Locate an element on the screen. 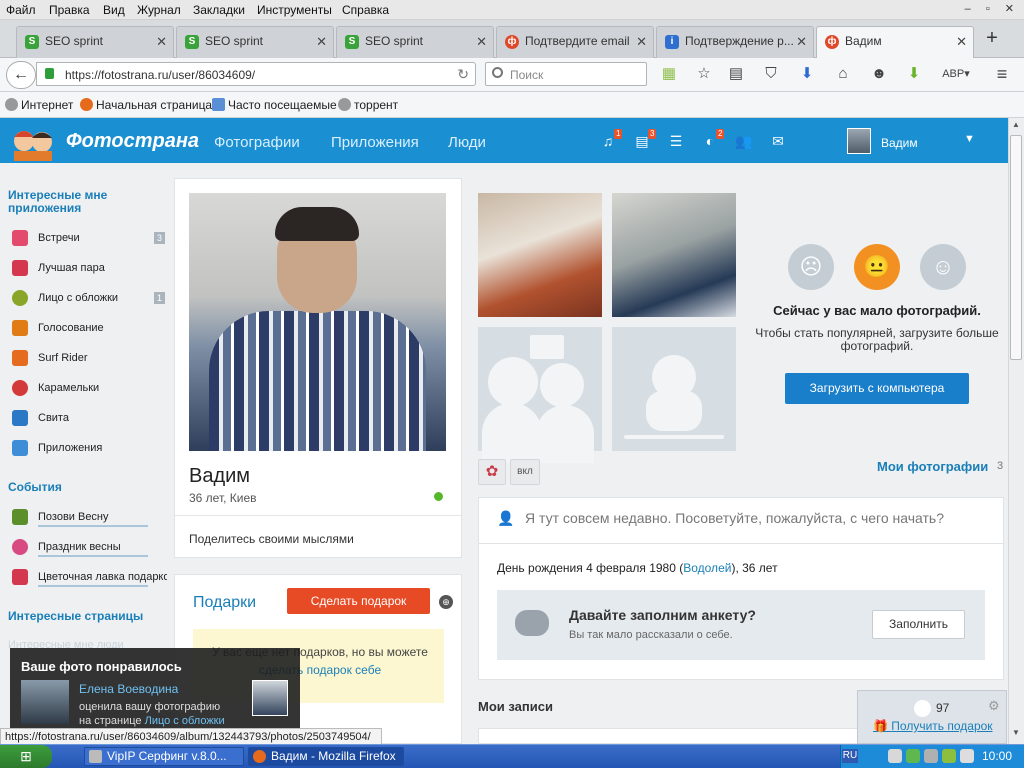 This screenshot has height=768, width=1024. bookmark-torrent: торрент is located at coordinates (368, 105).